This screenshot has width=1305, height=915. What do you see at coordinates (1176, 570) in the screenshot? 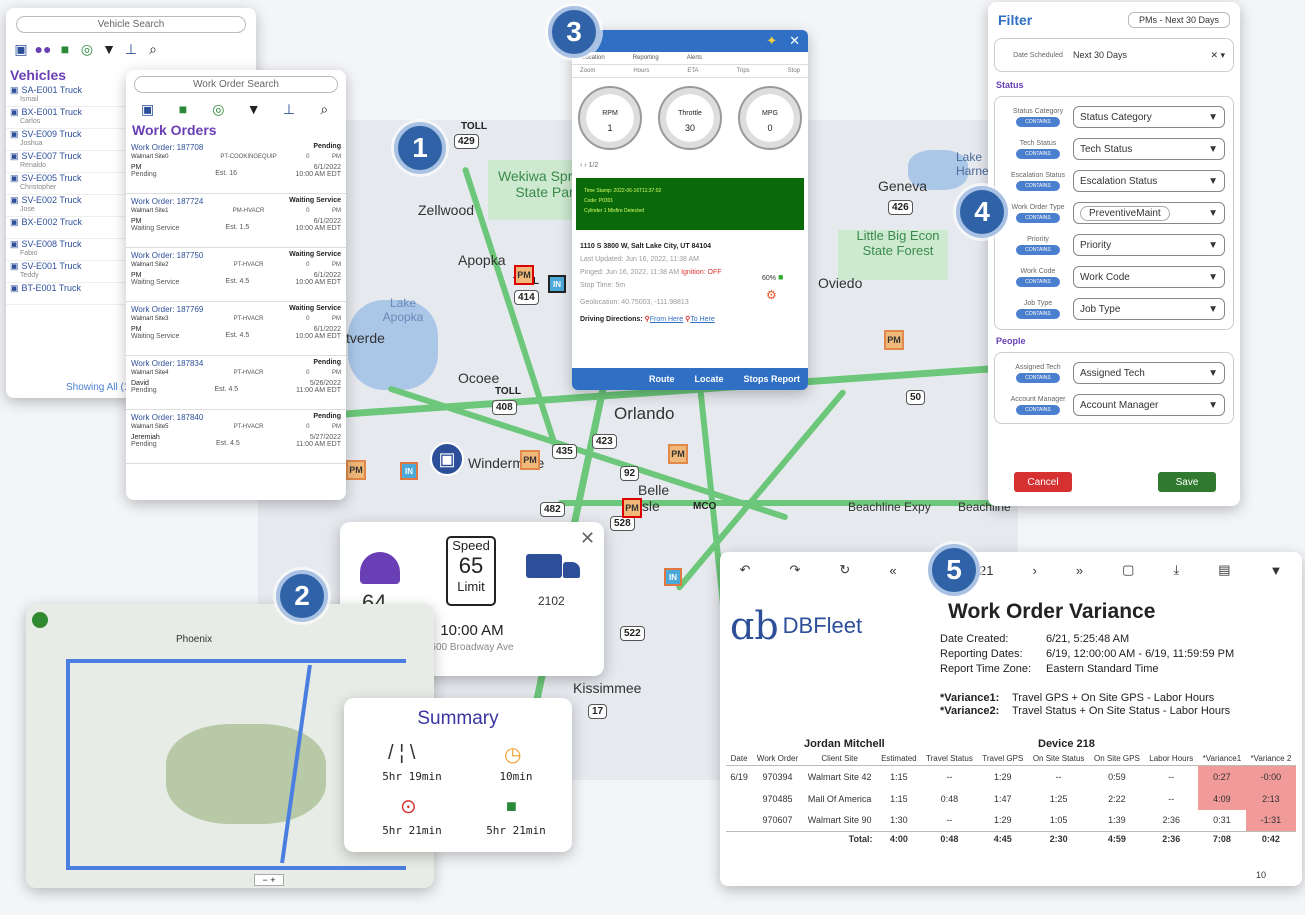
I see `export-icon: ⤓` at bounding box center [1176, 570].